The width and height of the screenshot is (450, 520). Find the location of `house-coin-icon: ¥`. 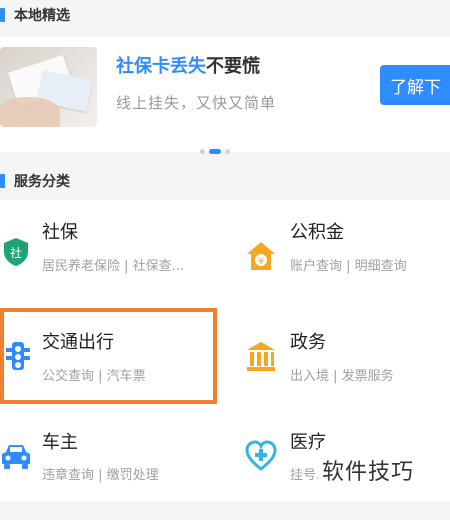

house-coin-icon: ¥ is located at coordinates (261, 256).